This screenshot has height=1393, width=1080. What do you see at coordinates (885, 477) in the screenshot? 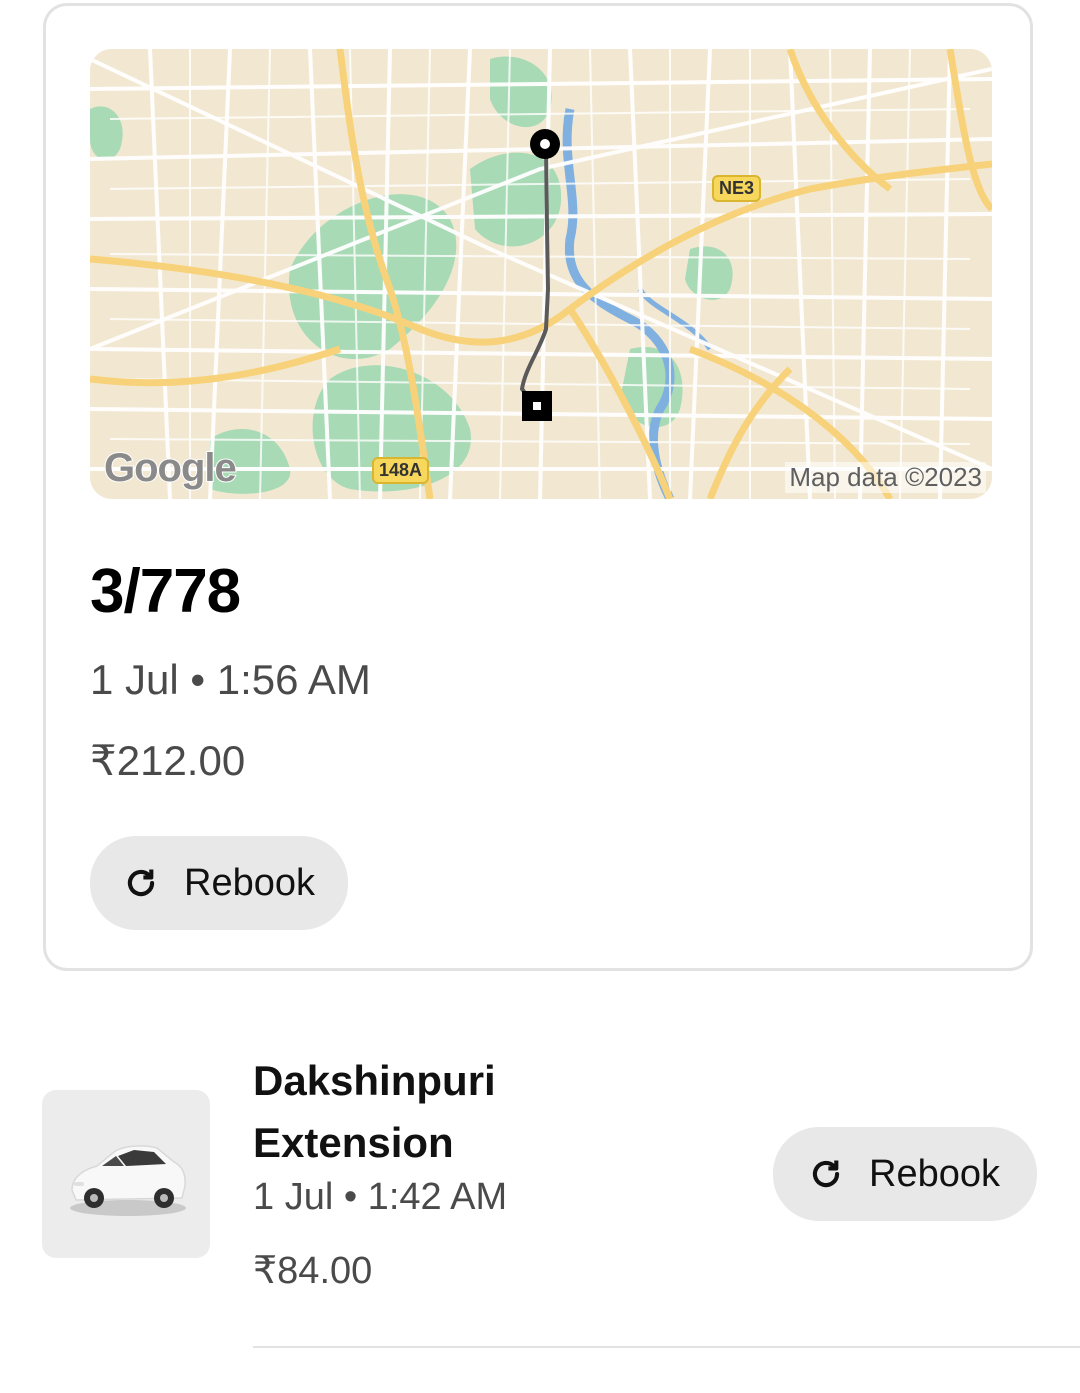
I see `map-credit: Map data ©2023` at bounding box center [885, 477].